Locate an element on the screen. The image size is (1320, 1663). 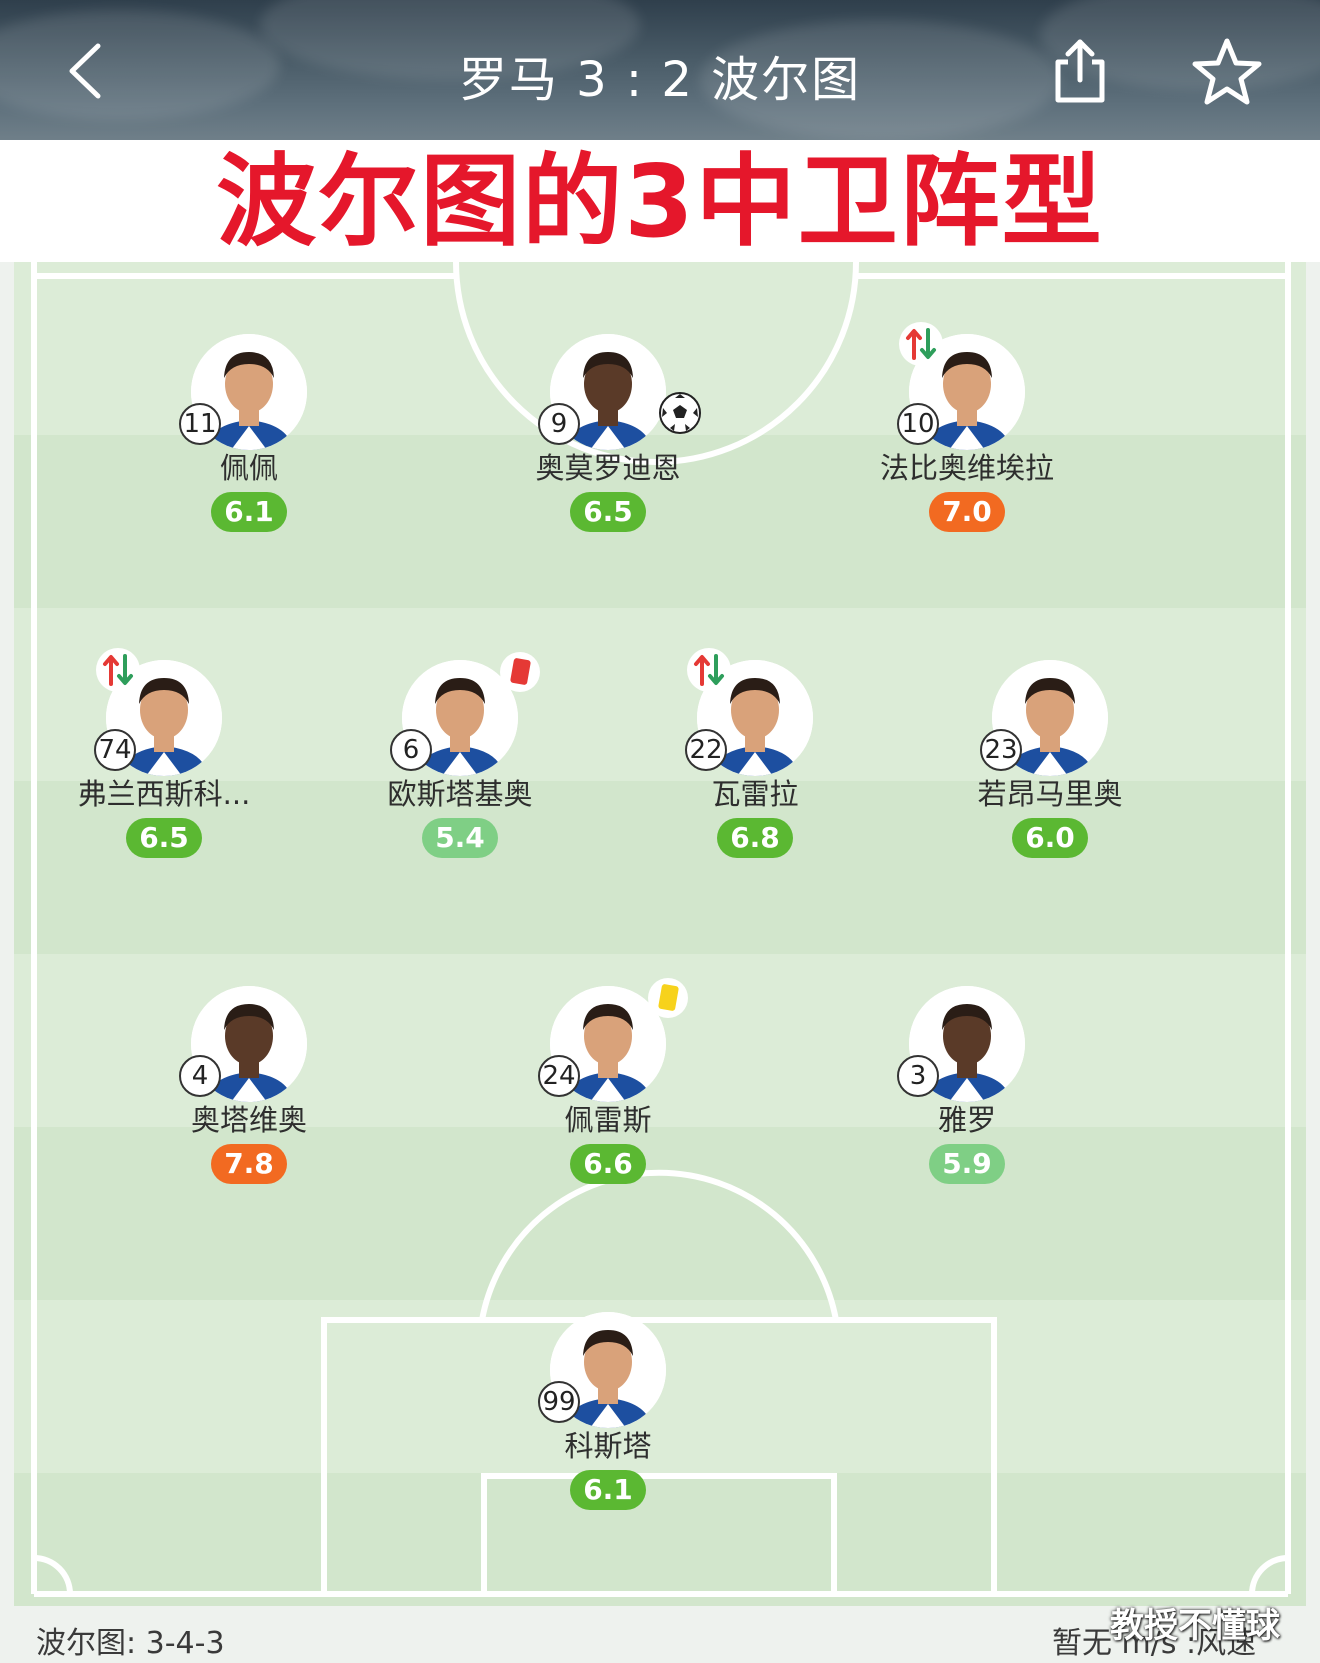
player-rating-badge: 5.4 is located at coordinates (460, 838).